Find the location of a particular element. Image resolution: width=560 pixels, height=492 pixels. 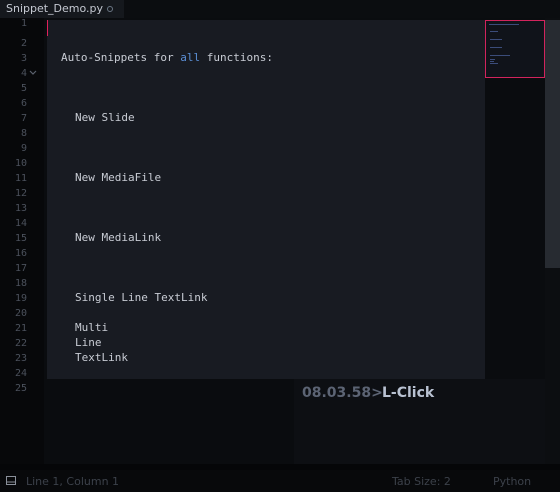

line-number: 21 is located at coordinates (20, 328).